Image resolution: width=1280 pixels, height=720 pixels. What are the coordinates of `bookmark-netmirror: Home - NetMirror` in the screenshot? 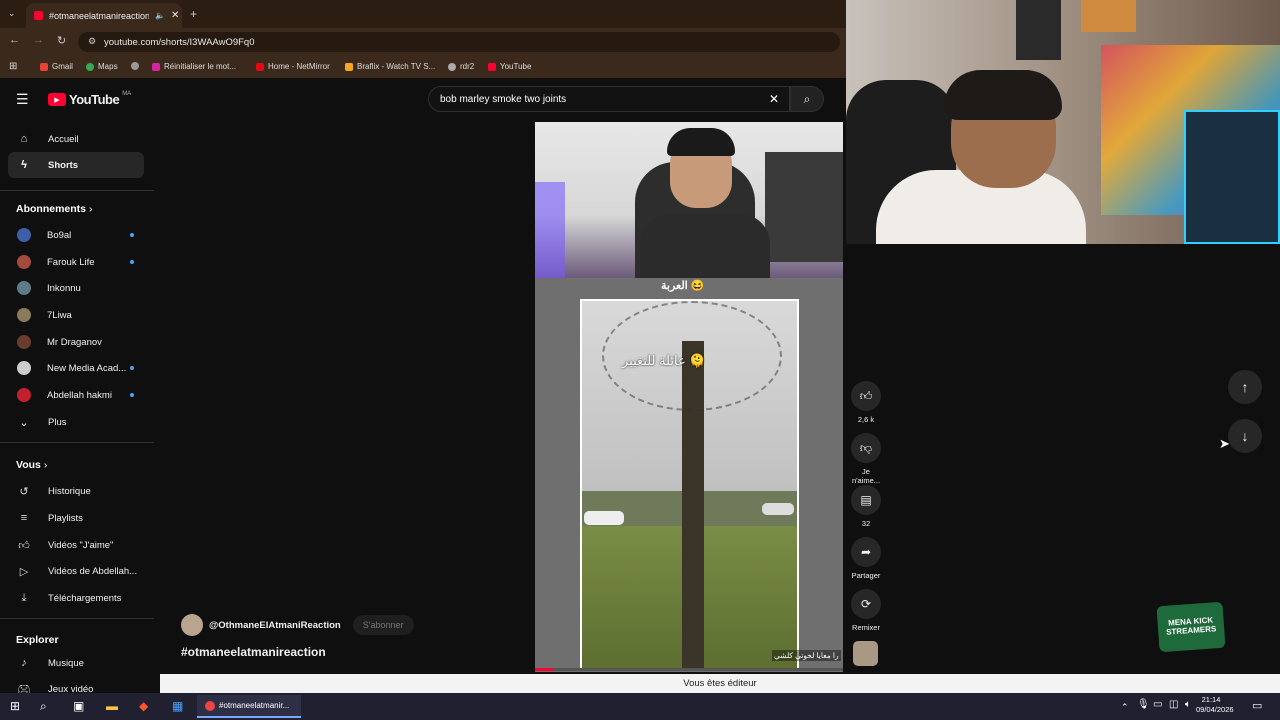 It's located at (293, 66).